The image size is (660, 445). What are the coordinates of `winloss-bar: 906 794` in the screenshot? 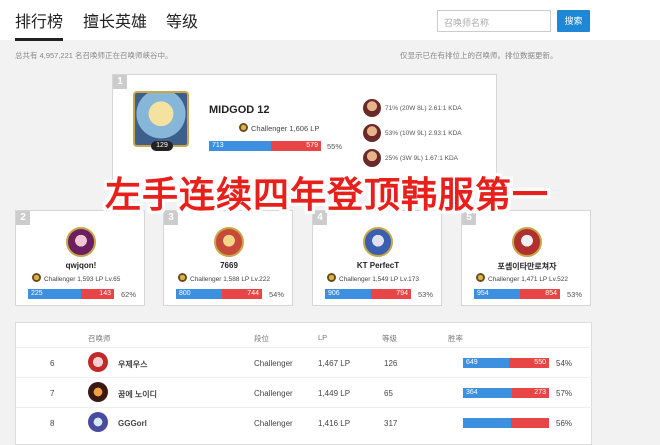 It's located at (368, 294).